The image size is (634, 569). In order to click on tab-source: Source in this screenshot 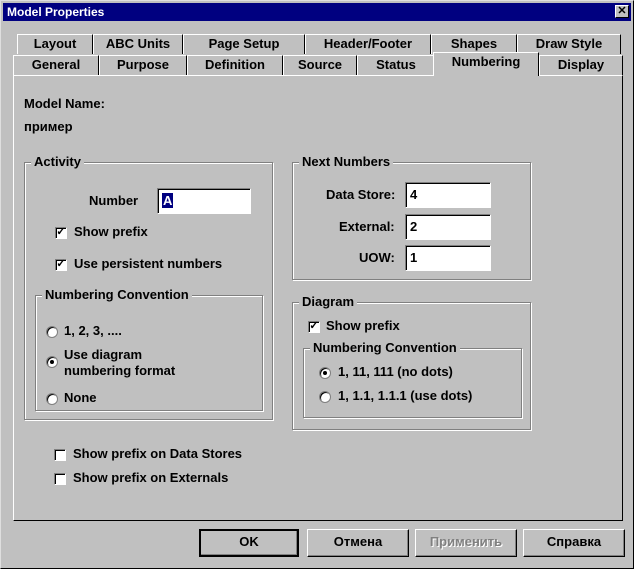, I will do `click(320, 65)`.